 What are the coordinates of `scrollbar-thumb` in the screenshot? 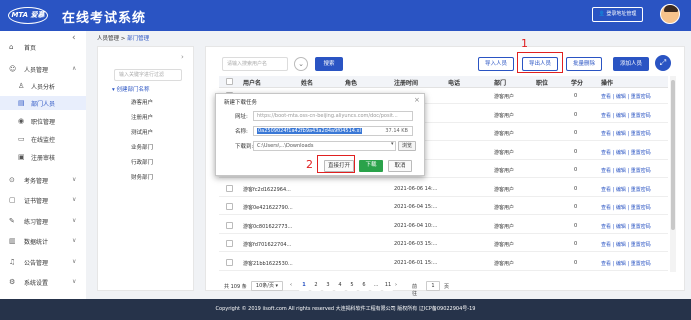 It's located at (673, 155).